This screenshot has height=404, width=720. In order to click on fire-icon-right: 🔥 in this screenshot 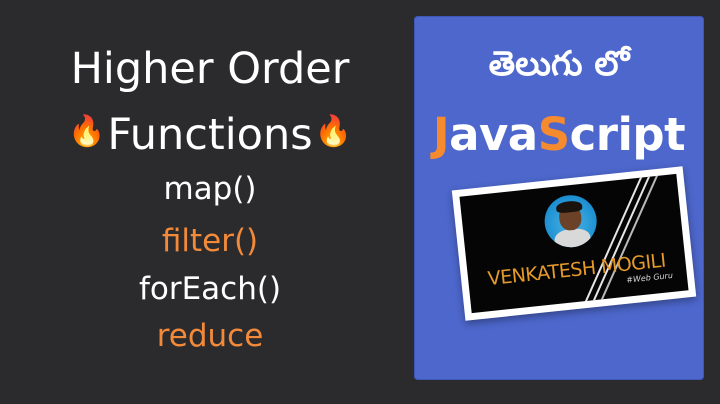, I will do `click(333, 131)`.